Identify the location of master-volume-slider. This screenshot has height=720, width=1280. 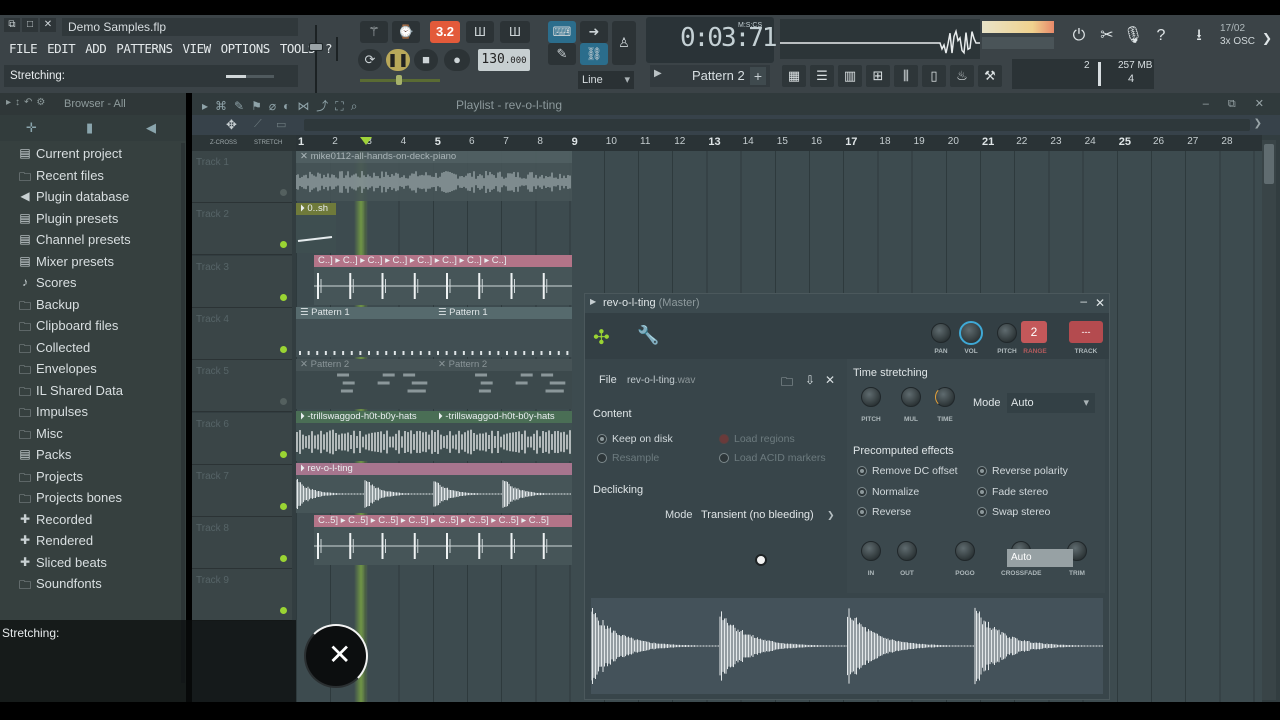
(316, 60).